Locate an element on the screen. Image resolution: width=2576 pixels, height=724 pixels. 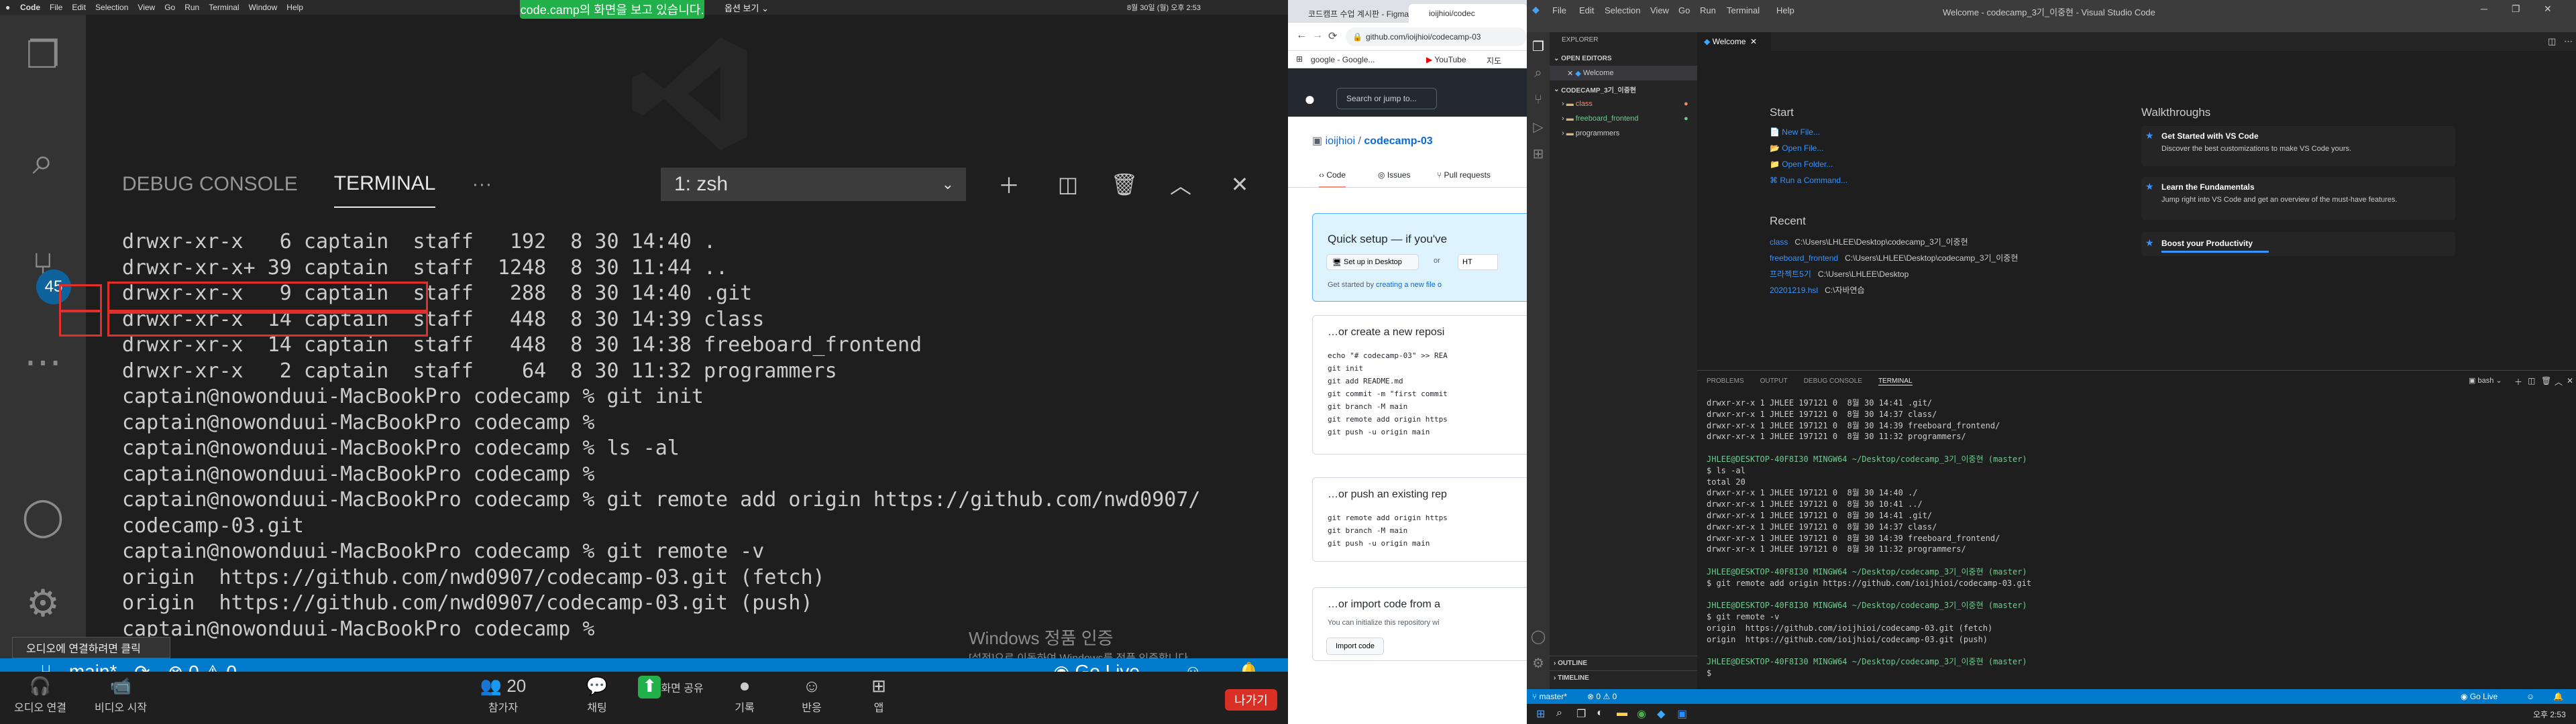
repo-name-link: codecamp-03 is located at coordinates (1398, 141).